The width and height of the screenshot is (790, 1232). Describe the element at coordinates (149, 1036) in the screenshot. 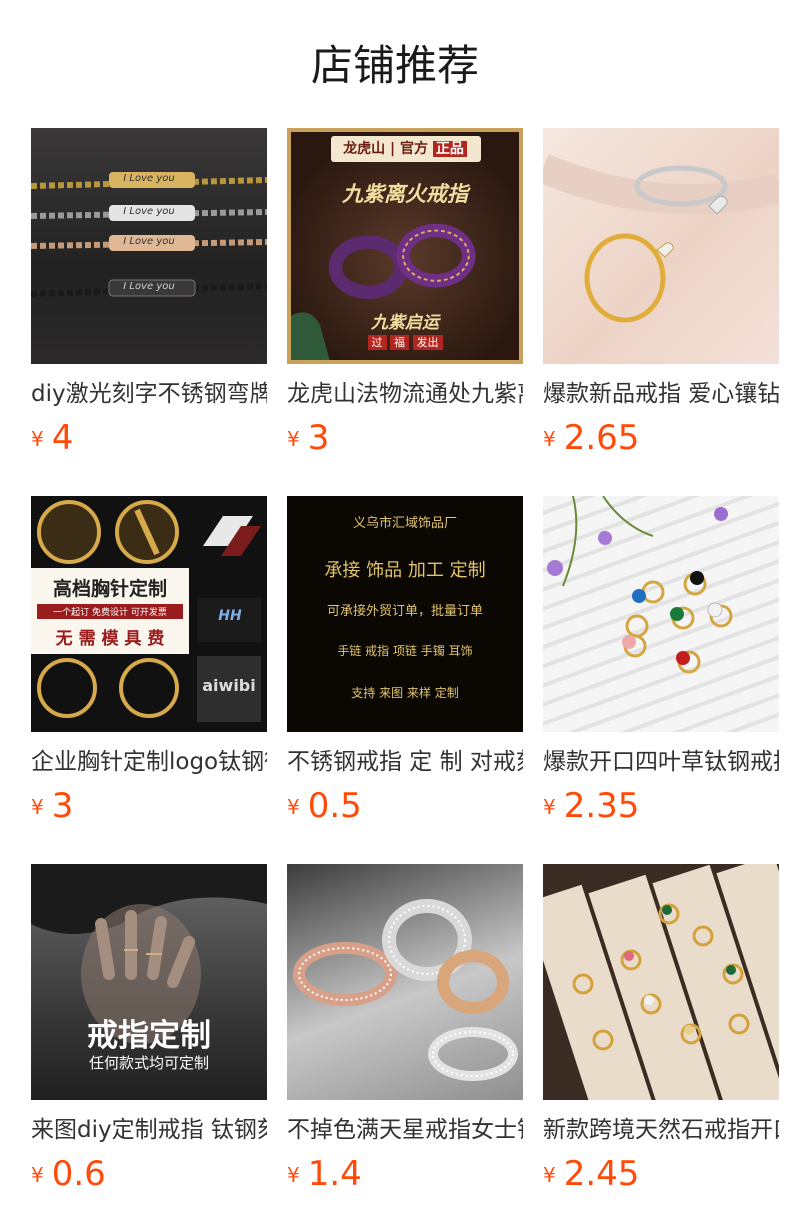

I see `headline: 戒指定制` at that location.